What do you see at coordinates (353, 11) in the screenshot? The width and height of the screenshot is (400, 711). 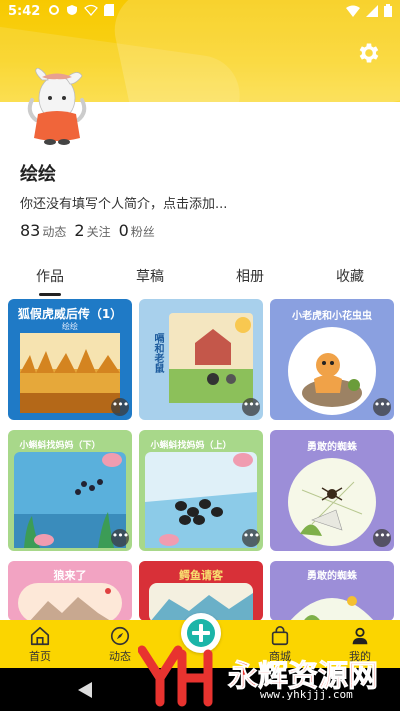 I see `wifi-icon` at bounding box center [353, 11].